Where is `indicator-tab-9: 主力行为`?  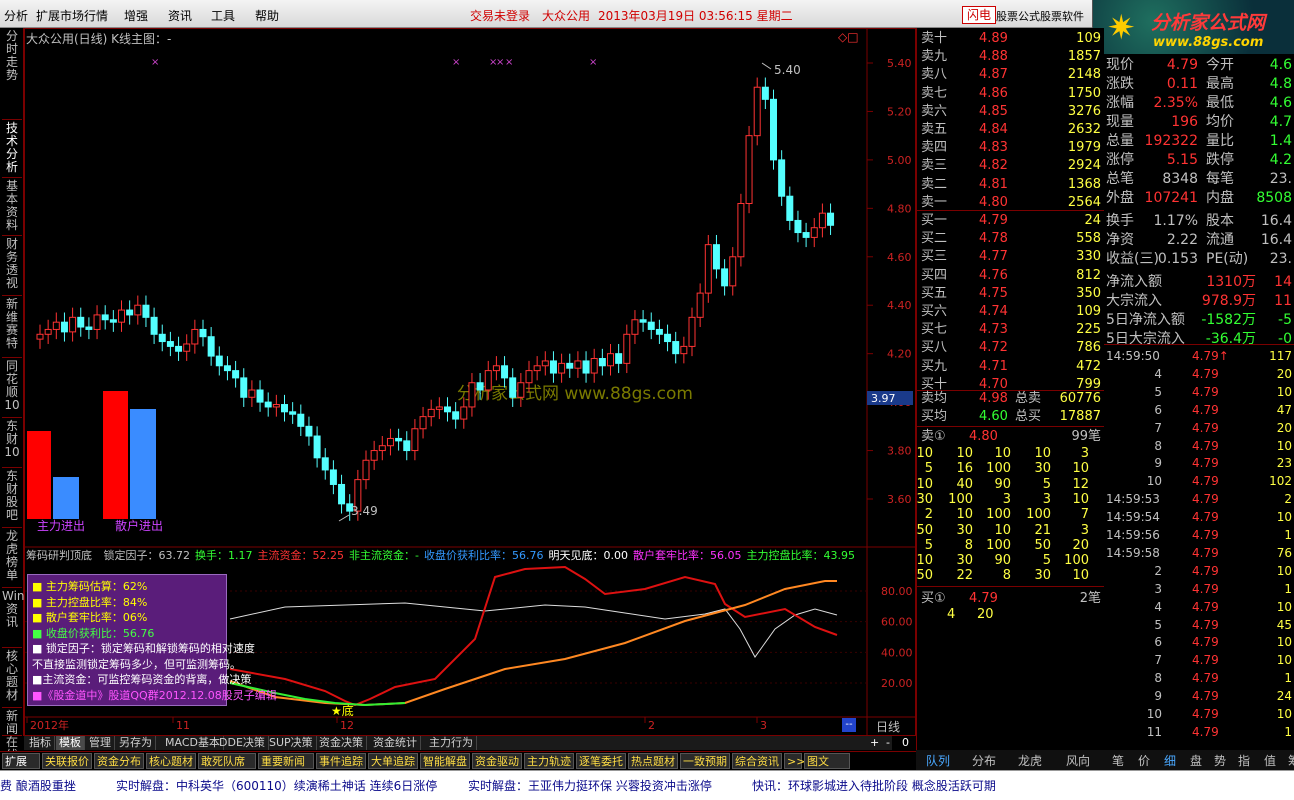
indicator-tab-9: 主力行为 is located at coordinates (451, 743).